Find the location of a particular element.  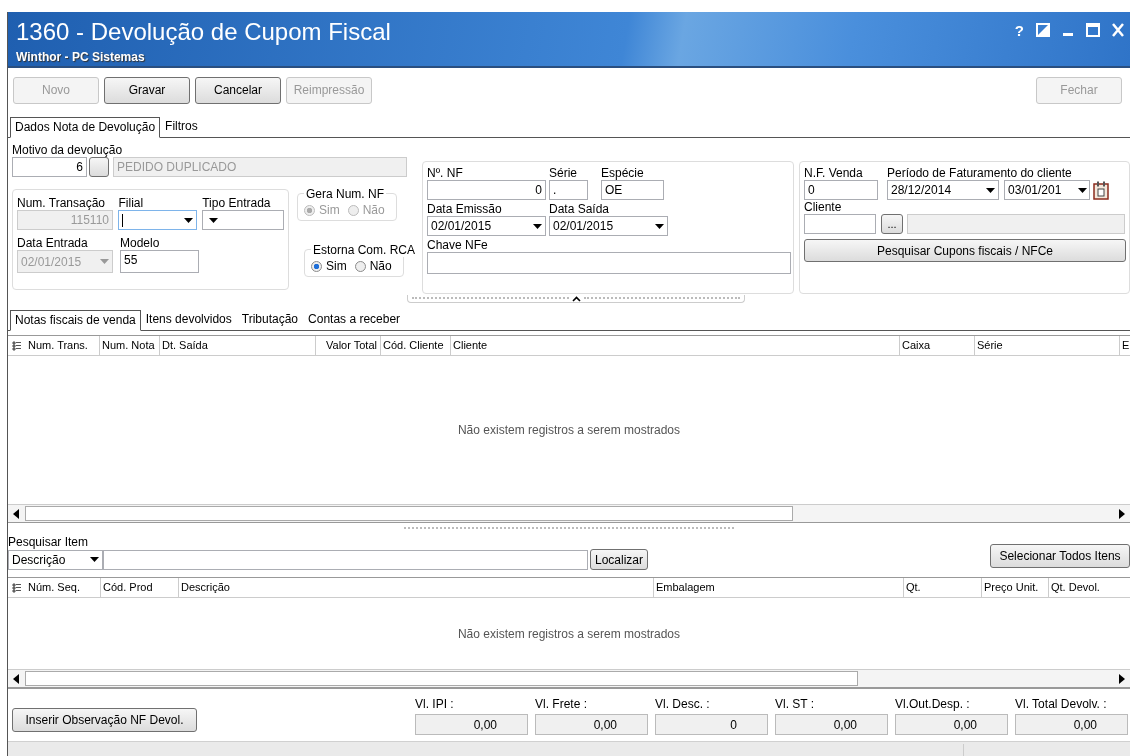

window-title: 1360 - Devolução de Cupom Fiscal is located at coordinates (203, 32).